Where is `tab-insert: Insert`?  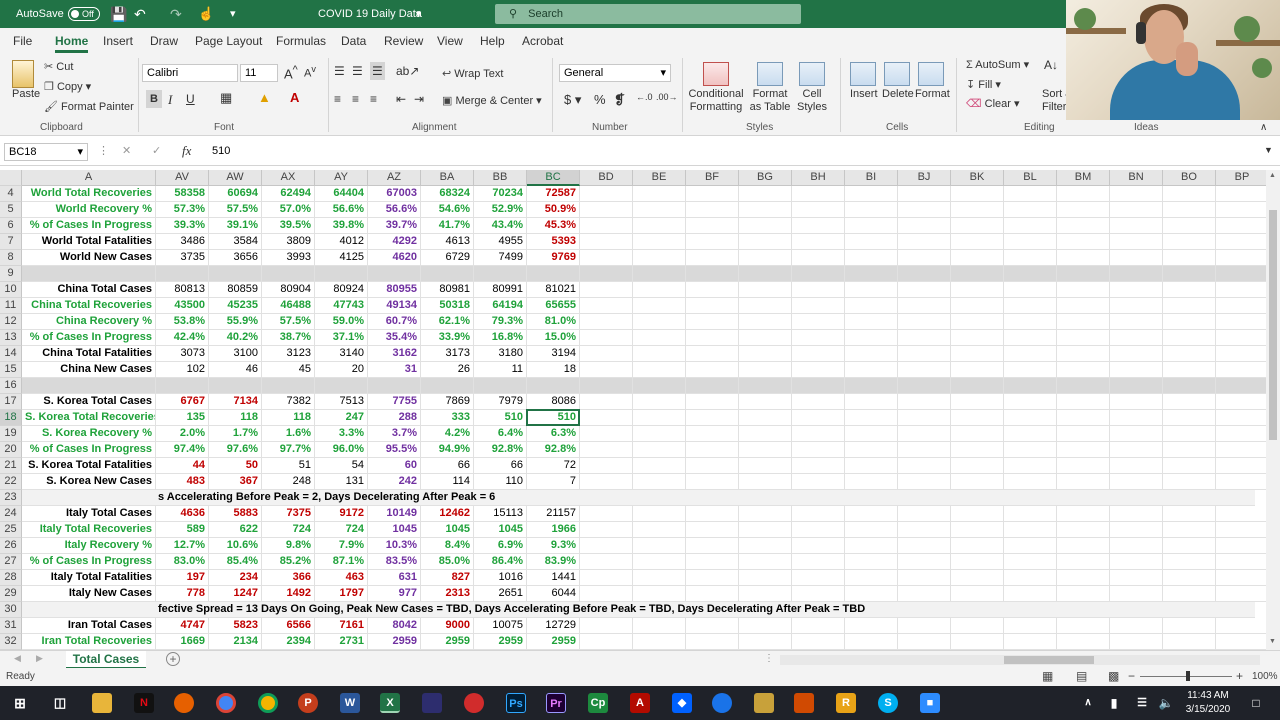
tab-insert: Insert is located at coordinates (118, 41).